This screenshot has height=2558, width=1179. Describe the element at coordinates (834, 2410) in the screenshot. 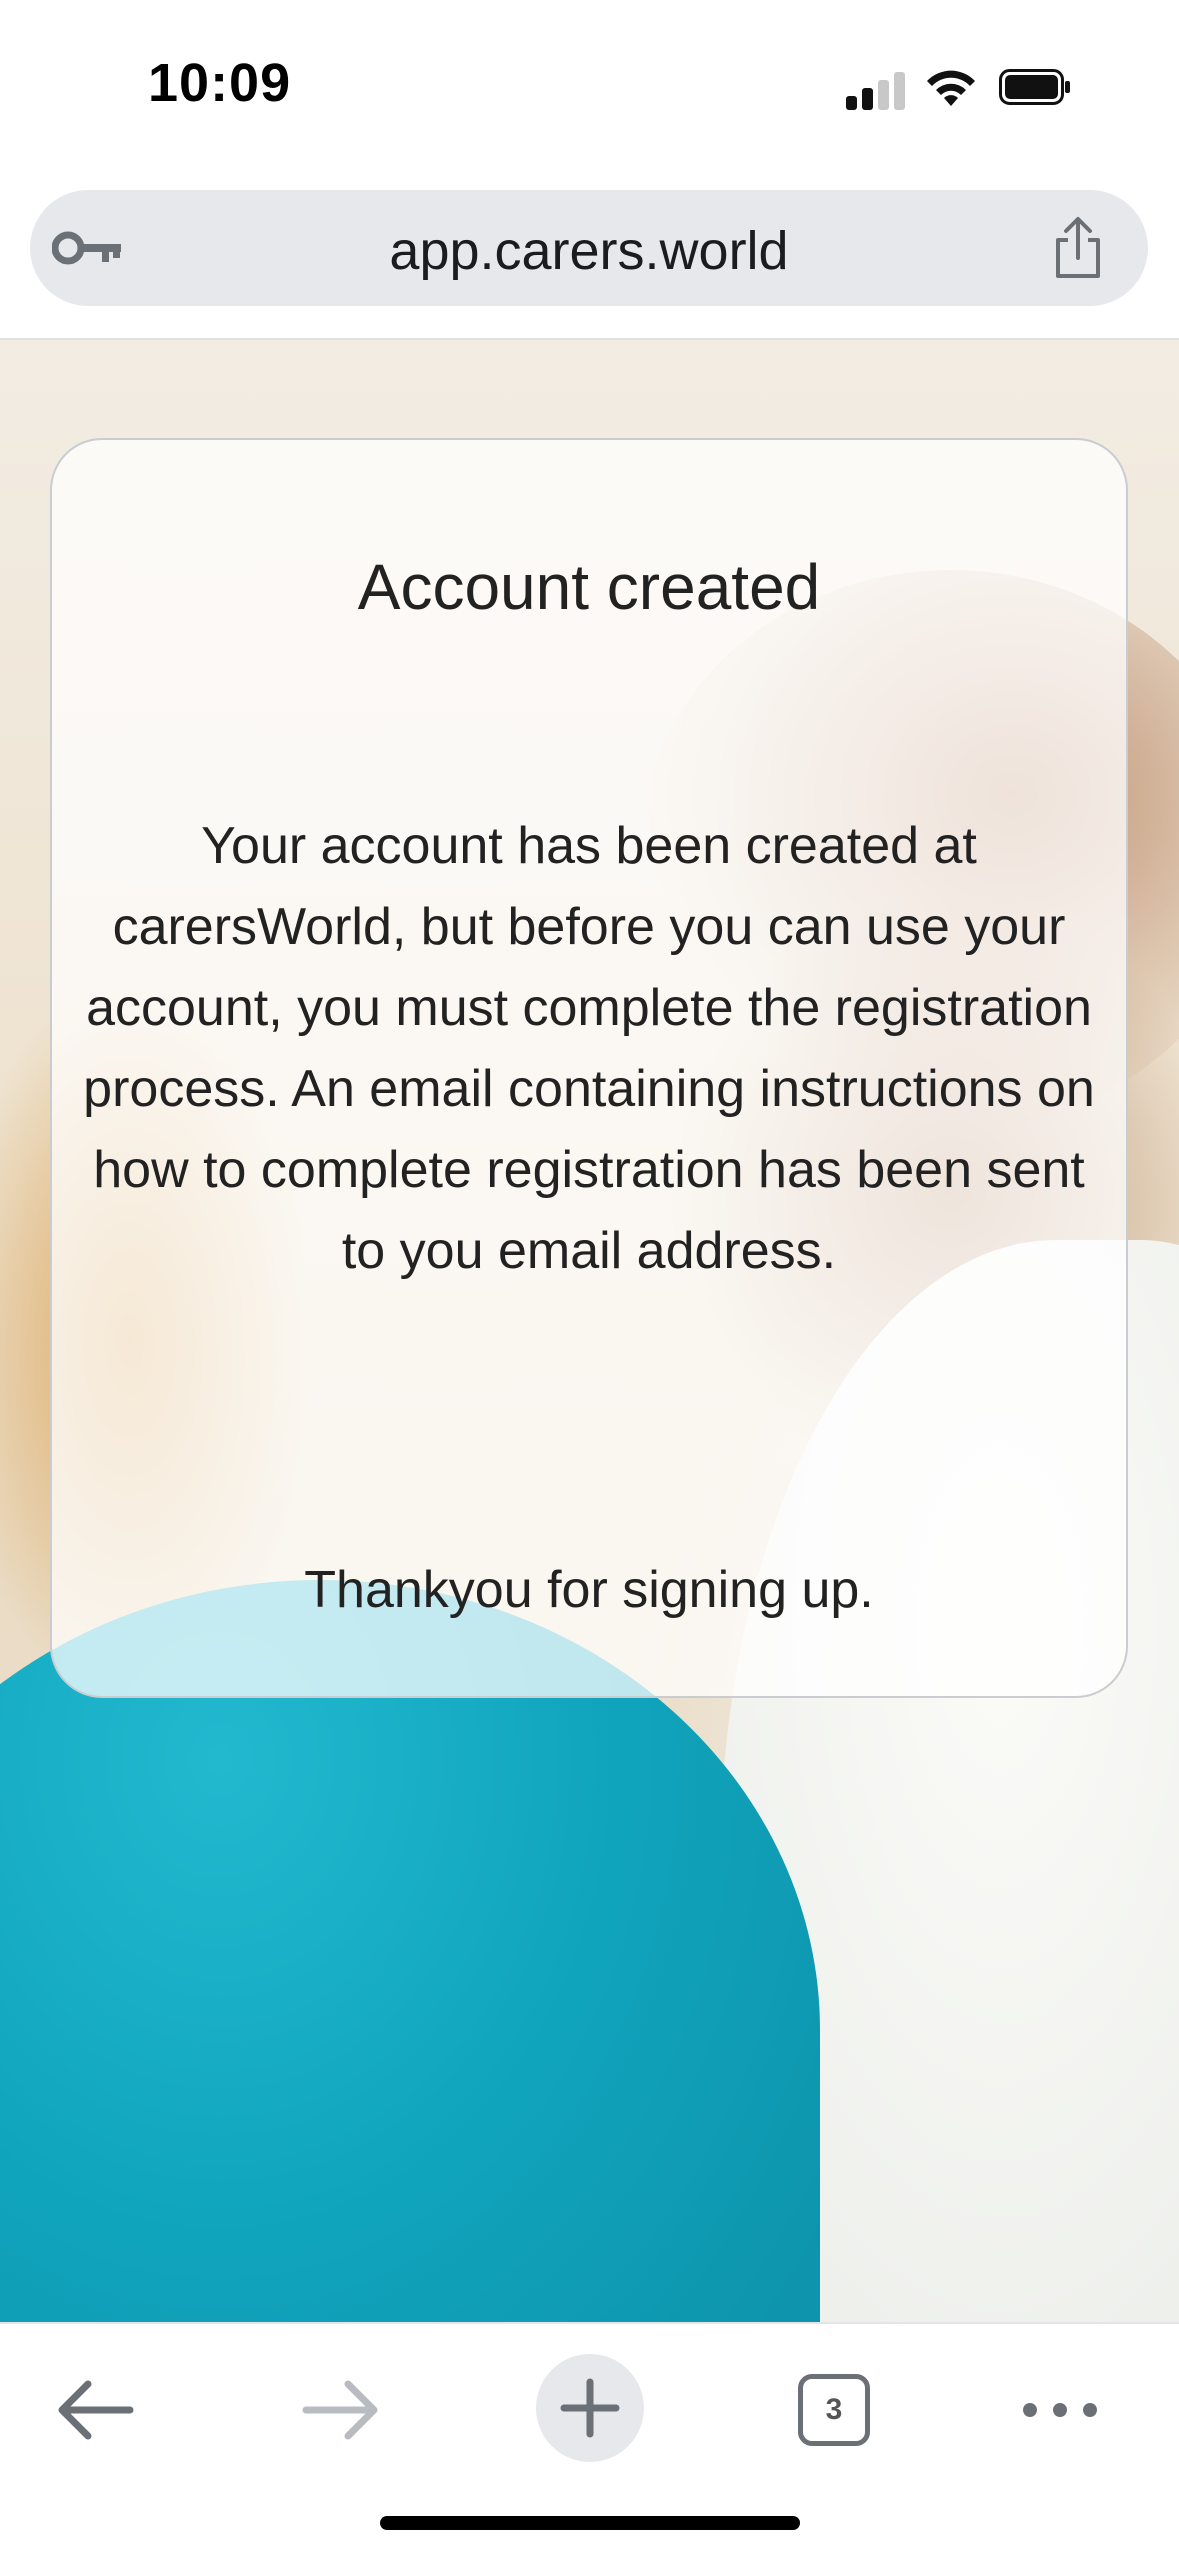

I see `tabs-count-icon: 3` at that location.